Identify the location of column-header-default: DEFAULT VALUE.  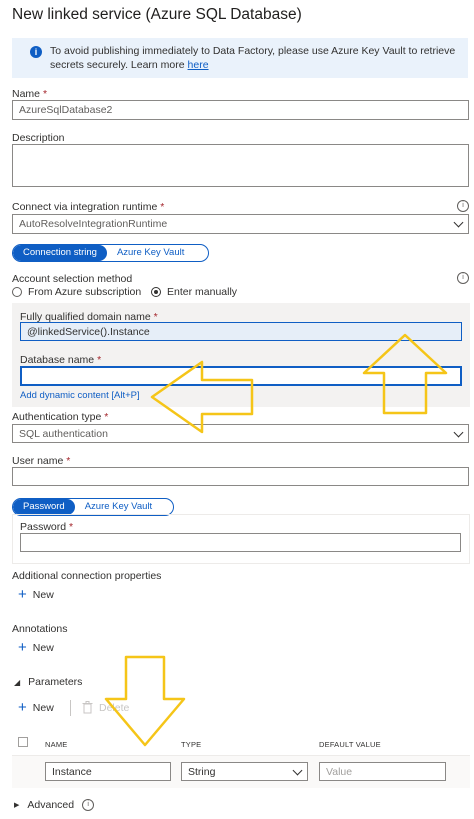
(350, 744).